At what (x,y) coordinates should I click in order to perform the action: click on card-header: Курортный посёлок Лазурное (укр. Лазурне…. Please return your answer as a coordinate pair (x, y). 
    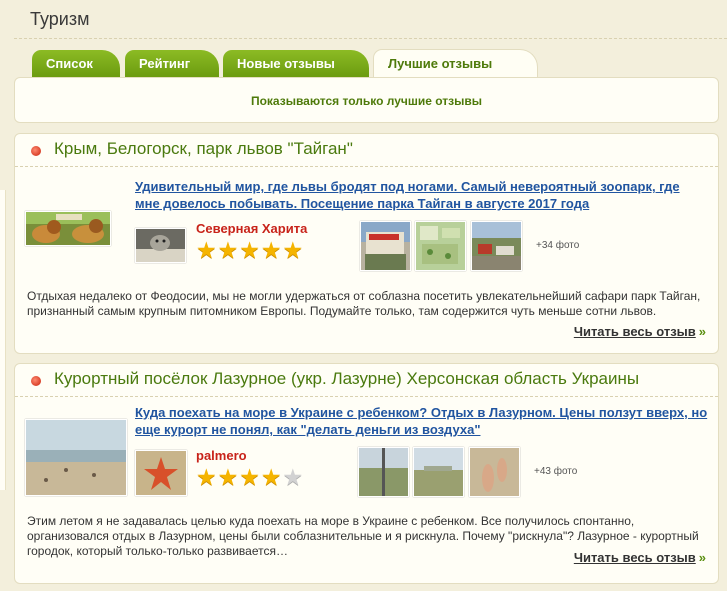
    Looking at the image, I should click on (366, 380).